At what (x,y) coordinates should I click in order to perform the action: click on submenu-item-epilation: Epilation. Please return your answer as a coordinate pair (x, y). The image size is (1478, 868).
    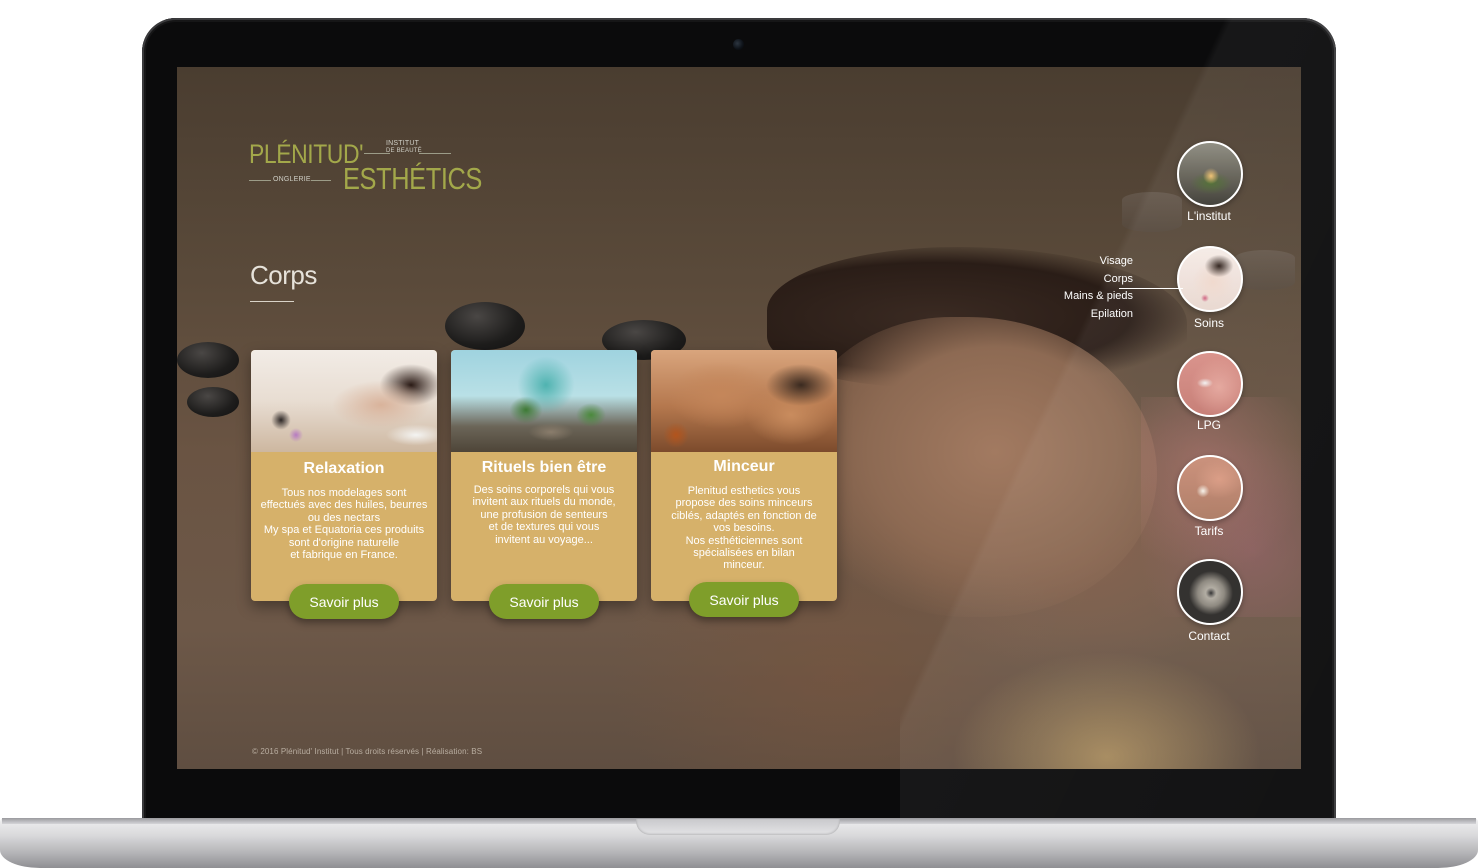
    Looking at the image, I should click on (1098, 317).